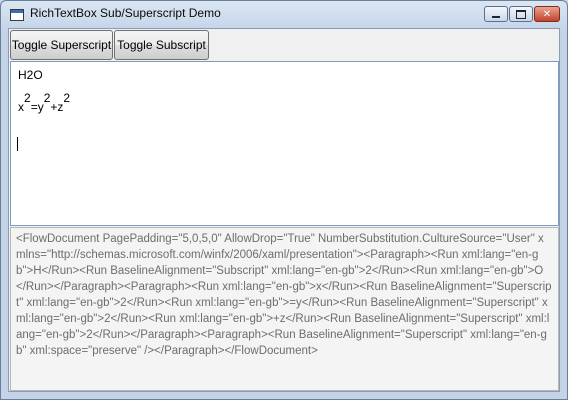 The width and height of the screenshot is (568, 400). What do you see at coordinates (496, 14) in the screenshot?
I see `minimize-button` at bounding box center [496, 14].